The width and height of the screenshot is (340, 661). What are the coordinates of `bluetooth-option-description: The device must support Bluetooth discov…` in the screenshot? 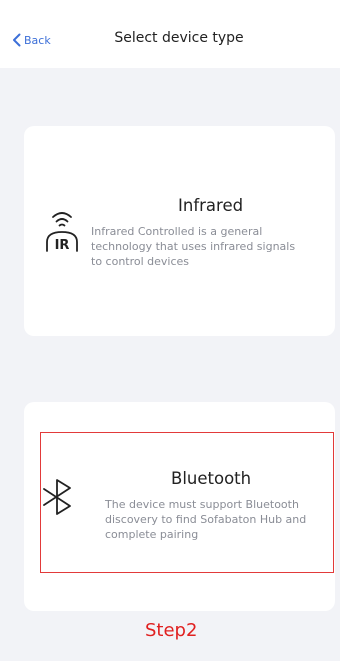 It's located at (206, 519).